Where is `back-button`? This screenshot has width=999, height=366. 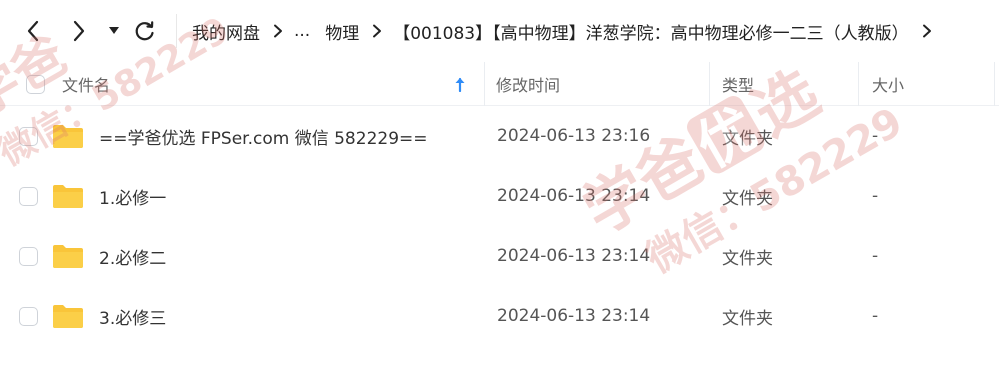
back-button is located at coordinates (33, 31).